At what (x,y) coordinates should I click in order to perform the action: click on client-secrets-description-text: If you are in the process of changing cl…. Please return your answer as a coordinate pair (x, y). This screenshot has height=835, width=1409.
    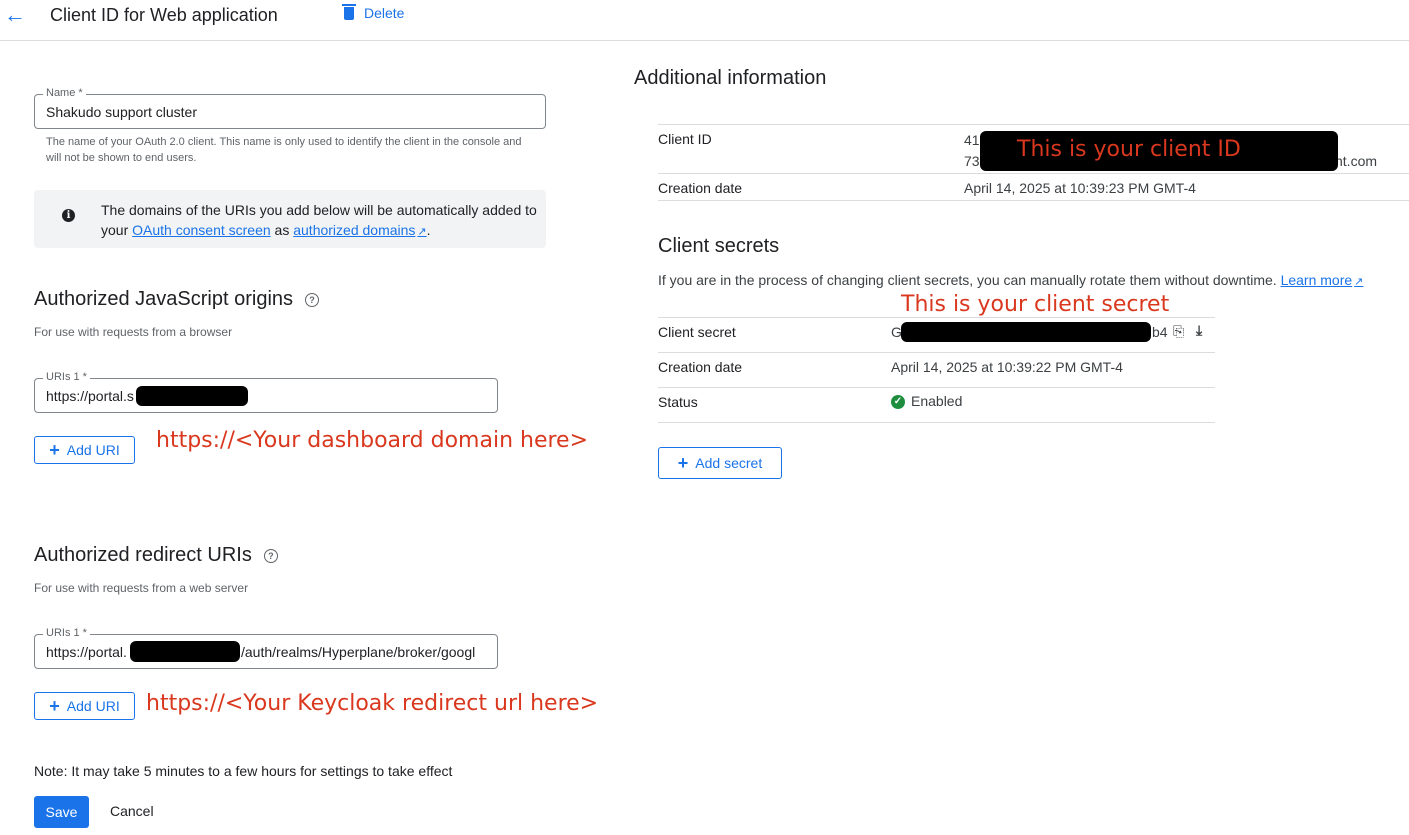
    Looking at the image, I should click on (967, 280).